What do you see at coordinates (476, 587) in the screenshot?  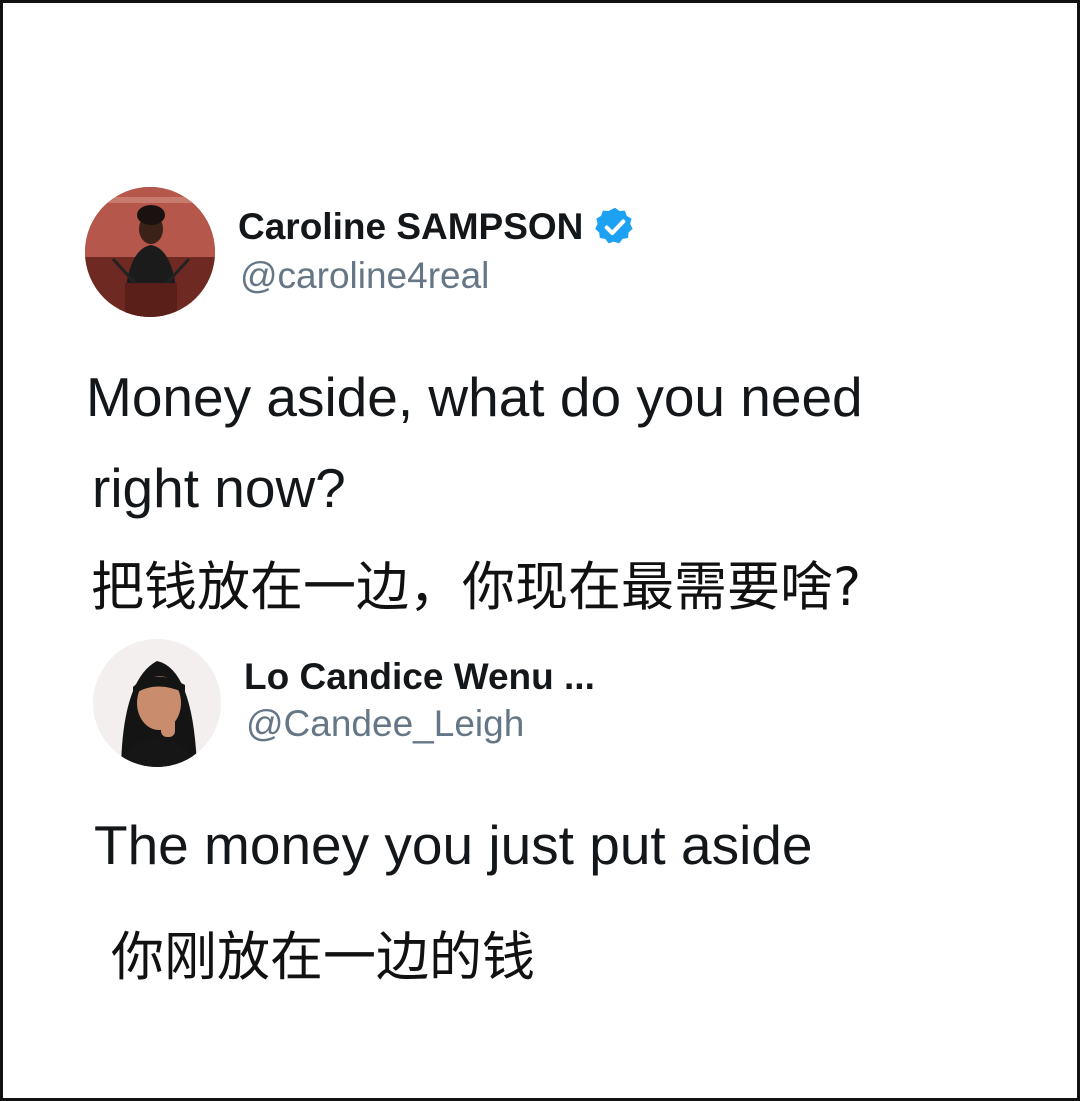 I see `tweet1-translation: 把钱放在一边，你现在最需要啥?` at bounding box center [476, 587].